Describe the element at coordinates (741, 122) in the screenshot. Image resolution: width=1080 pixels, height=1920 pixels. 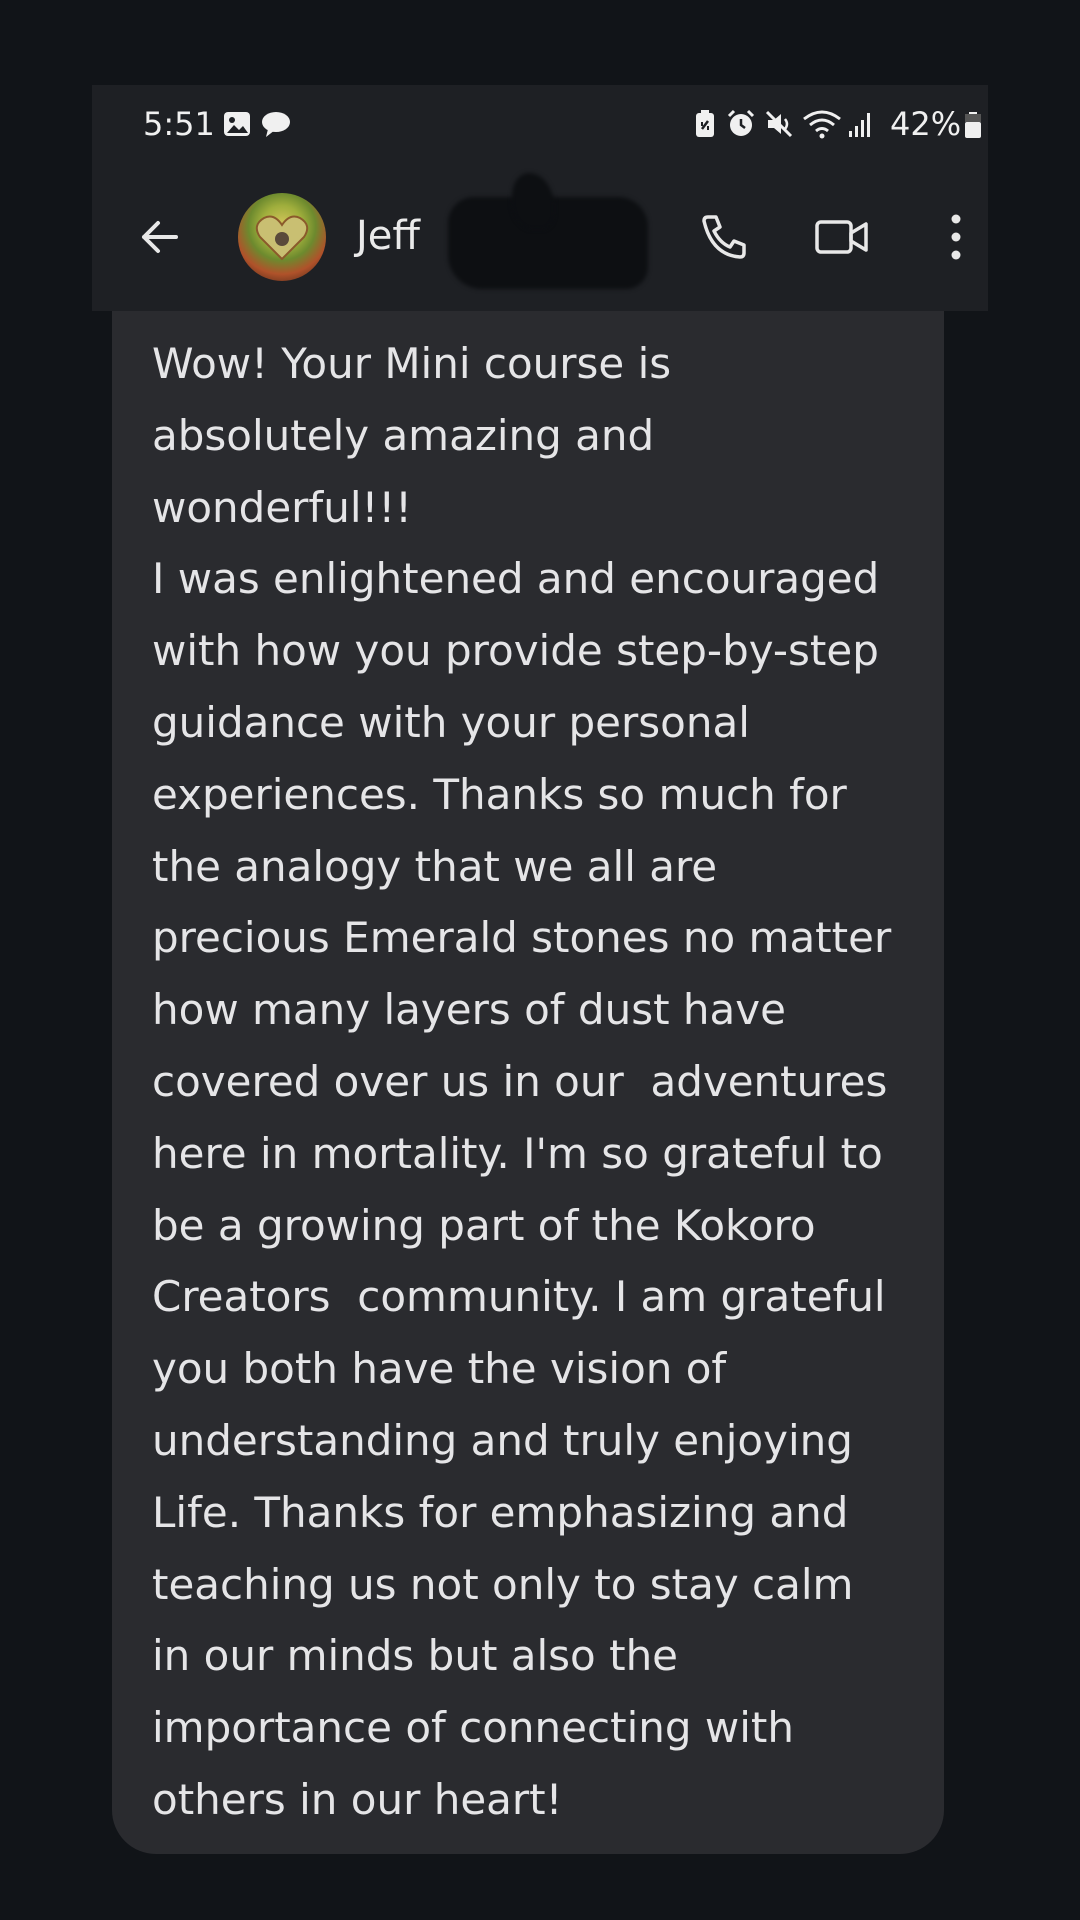
I see `alarm-icon` at that location.